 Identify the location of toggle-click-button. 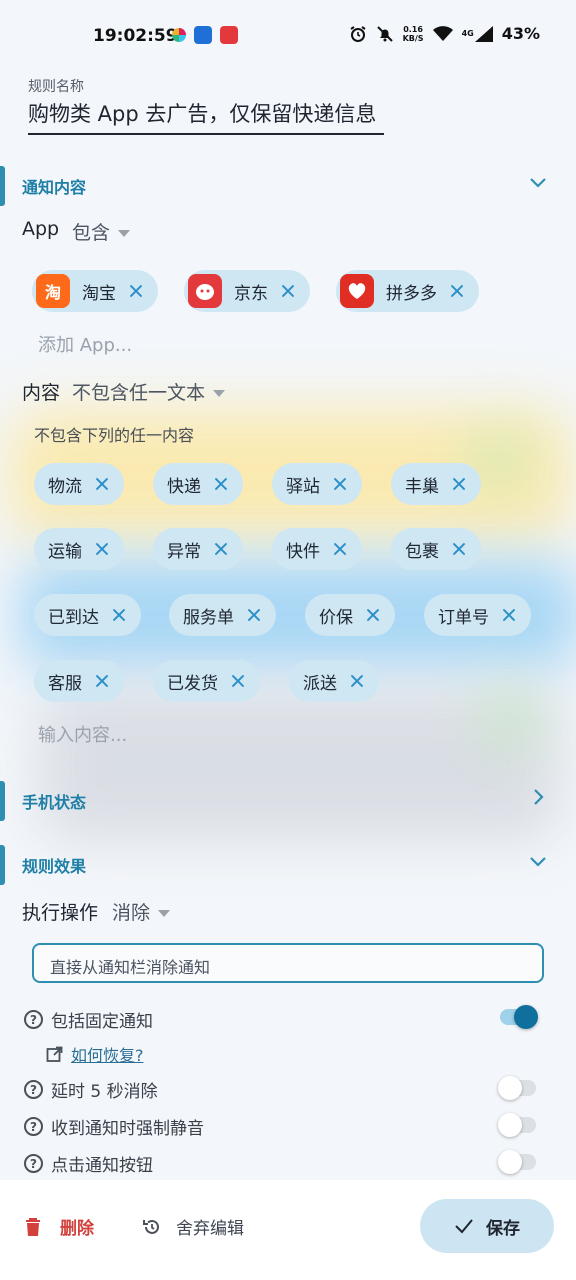
(517, 1162).